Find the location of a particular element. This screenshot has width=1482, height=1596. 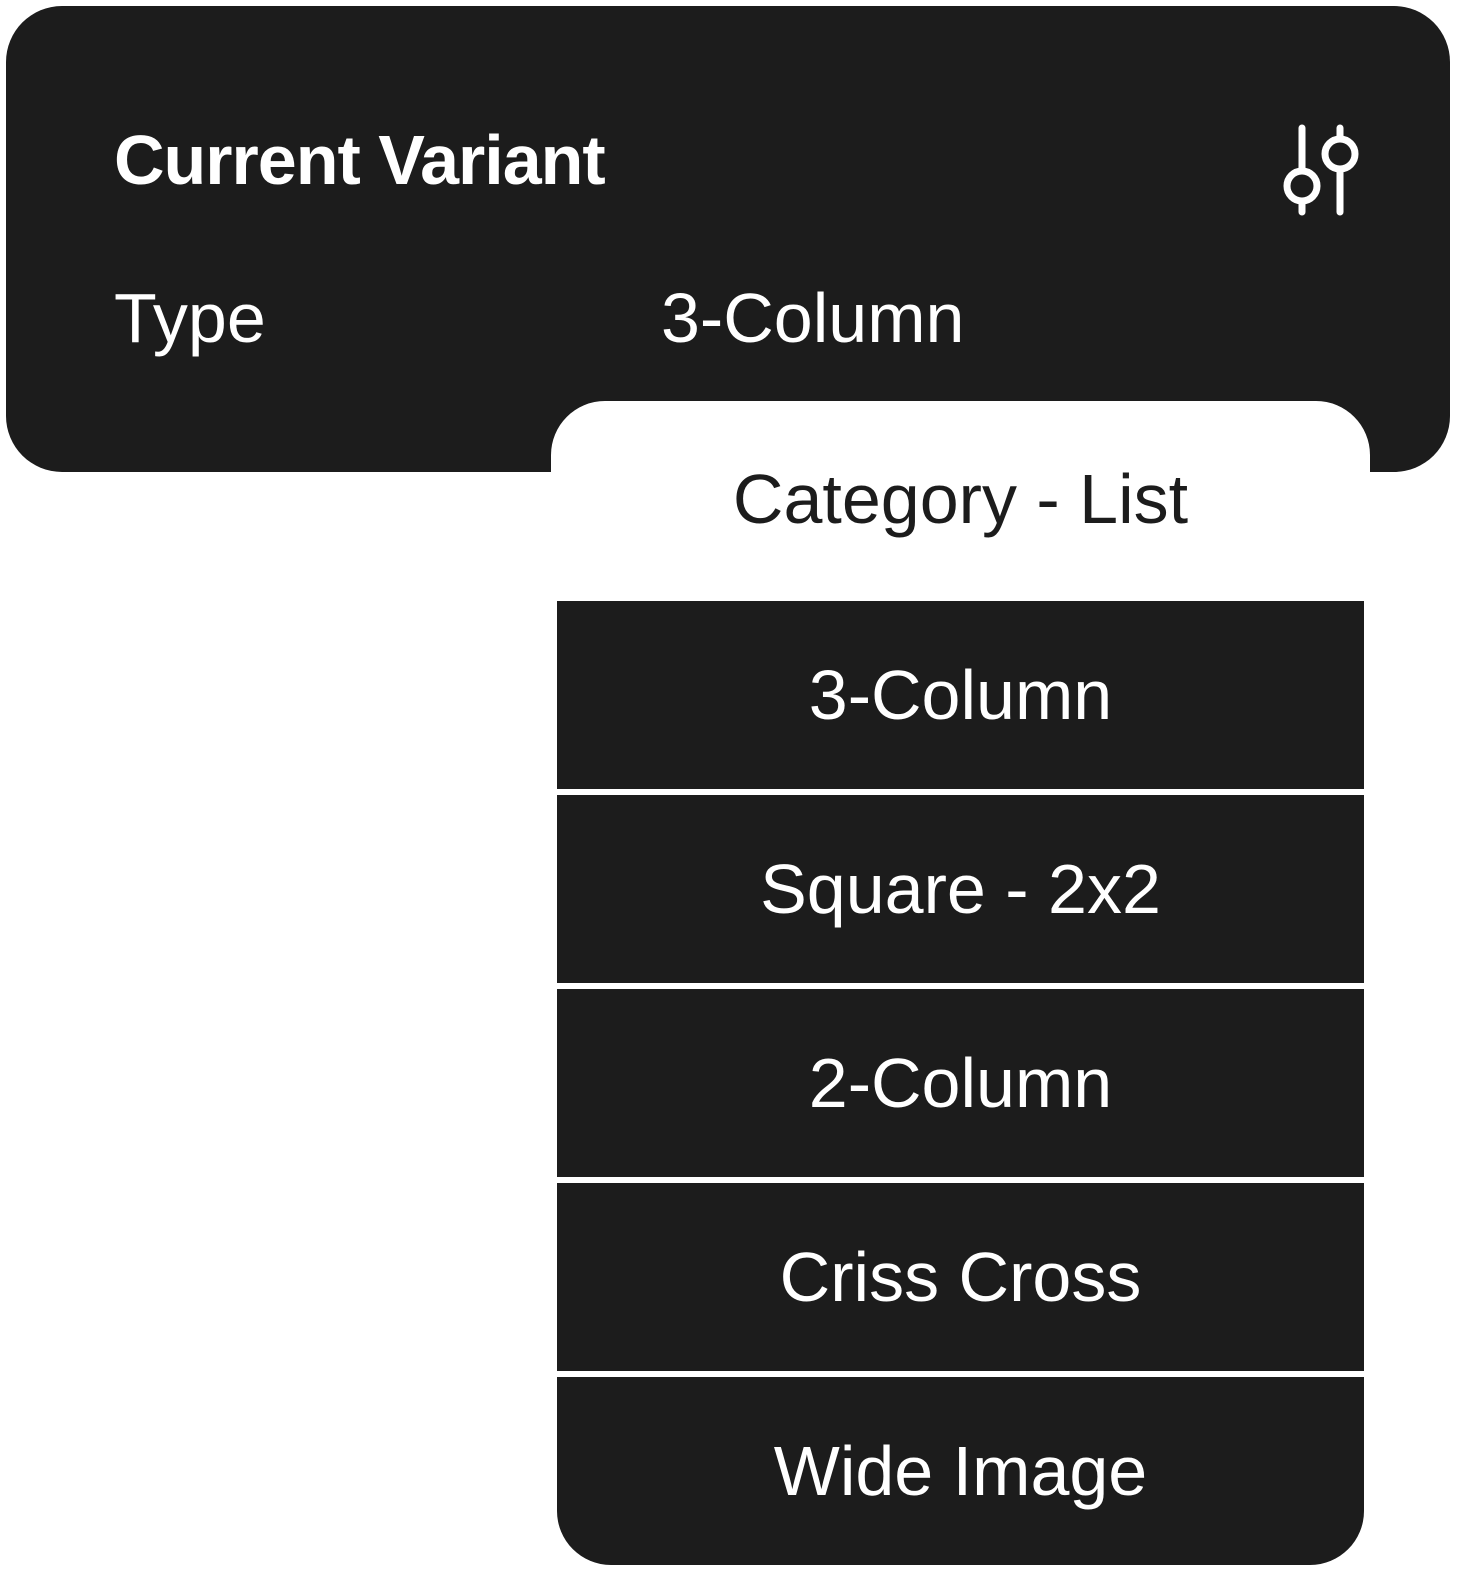

dropdown-header-label: Category - List is located at coordinates (960, 499).